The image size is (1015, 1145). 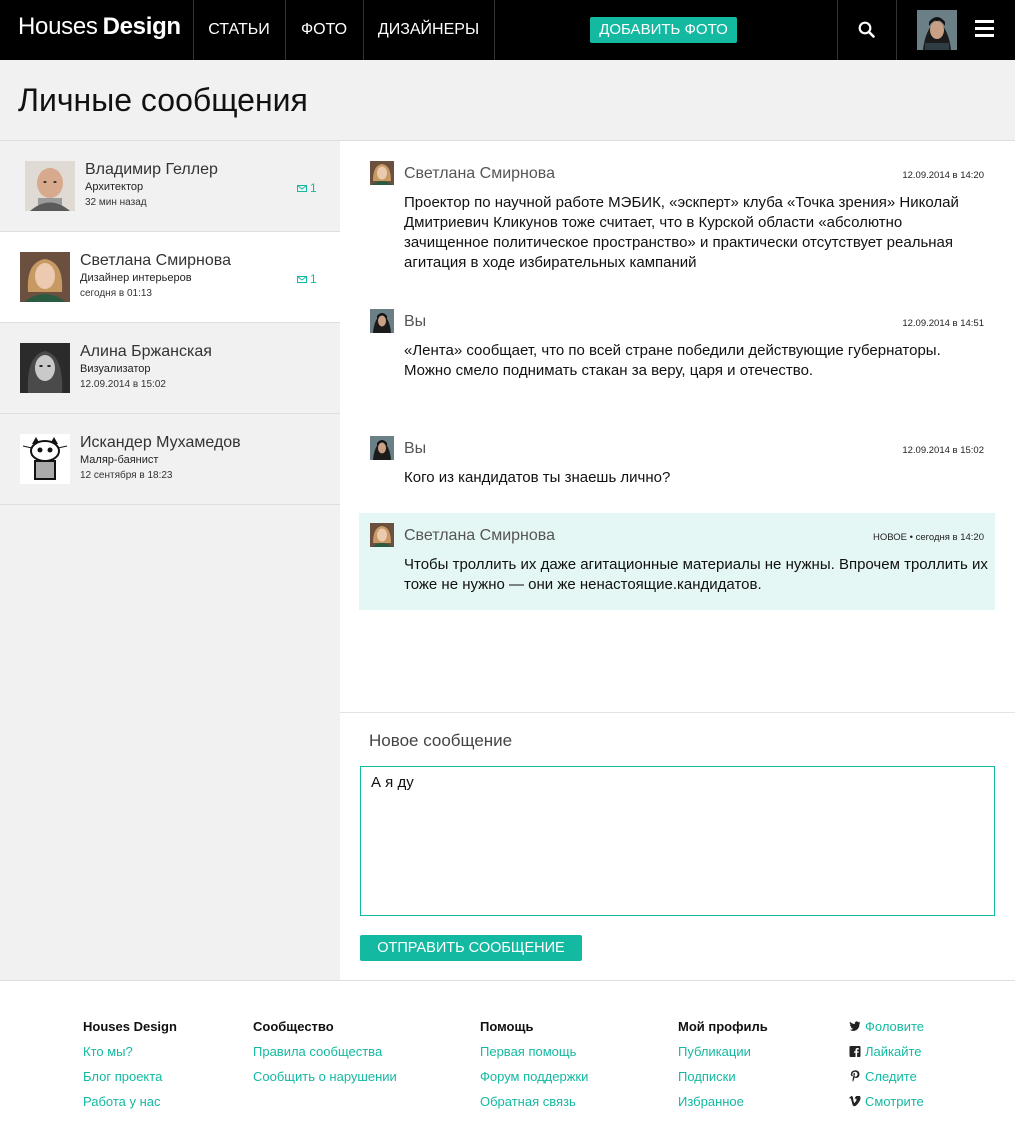 I want to click on footer-link: Избранное, so click(x=723, y=1106).